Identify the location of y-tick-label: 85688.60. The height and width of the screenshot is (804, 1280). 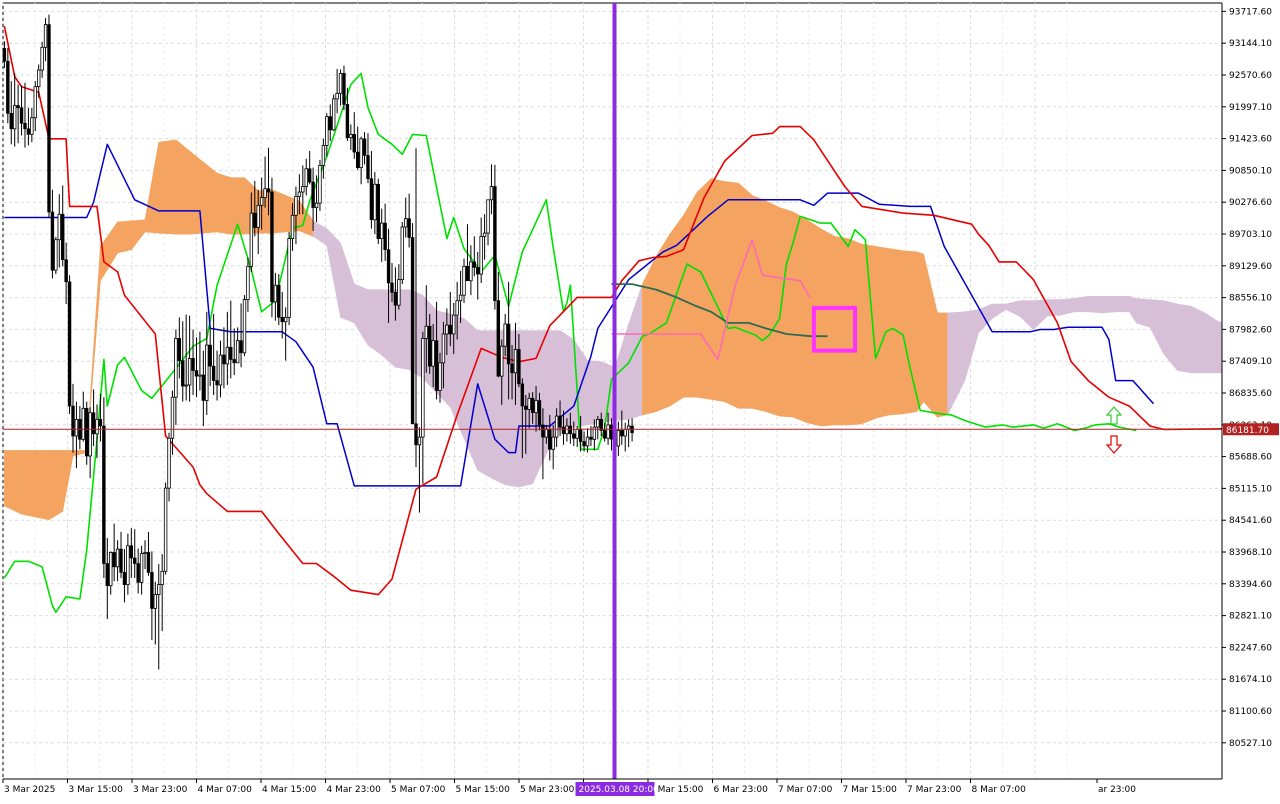
(1250, 458).